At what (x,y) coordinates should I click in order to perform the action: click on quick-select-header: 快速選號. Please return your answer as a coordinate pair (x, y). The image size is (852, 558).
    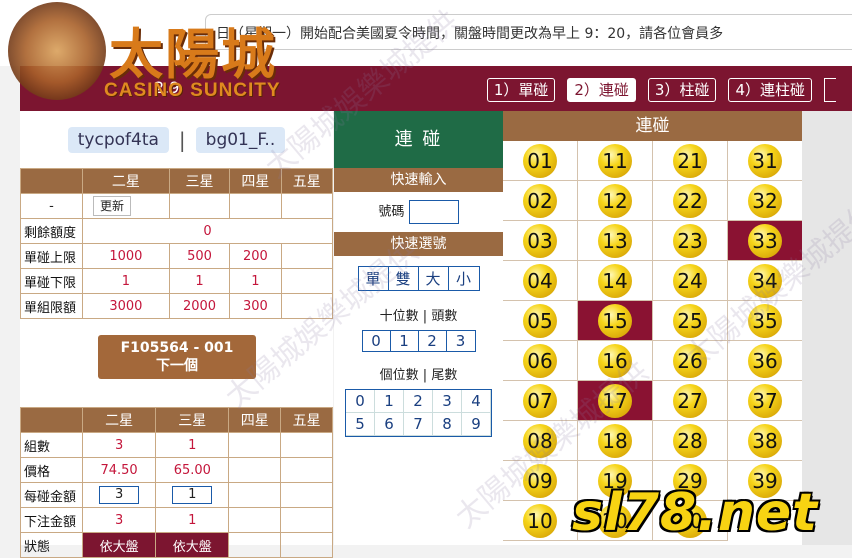
    Looking at the image, I should click on (418, 244).